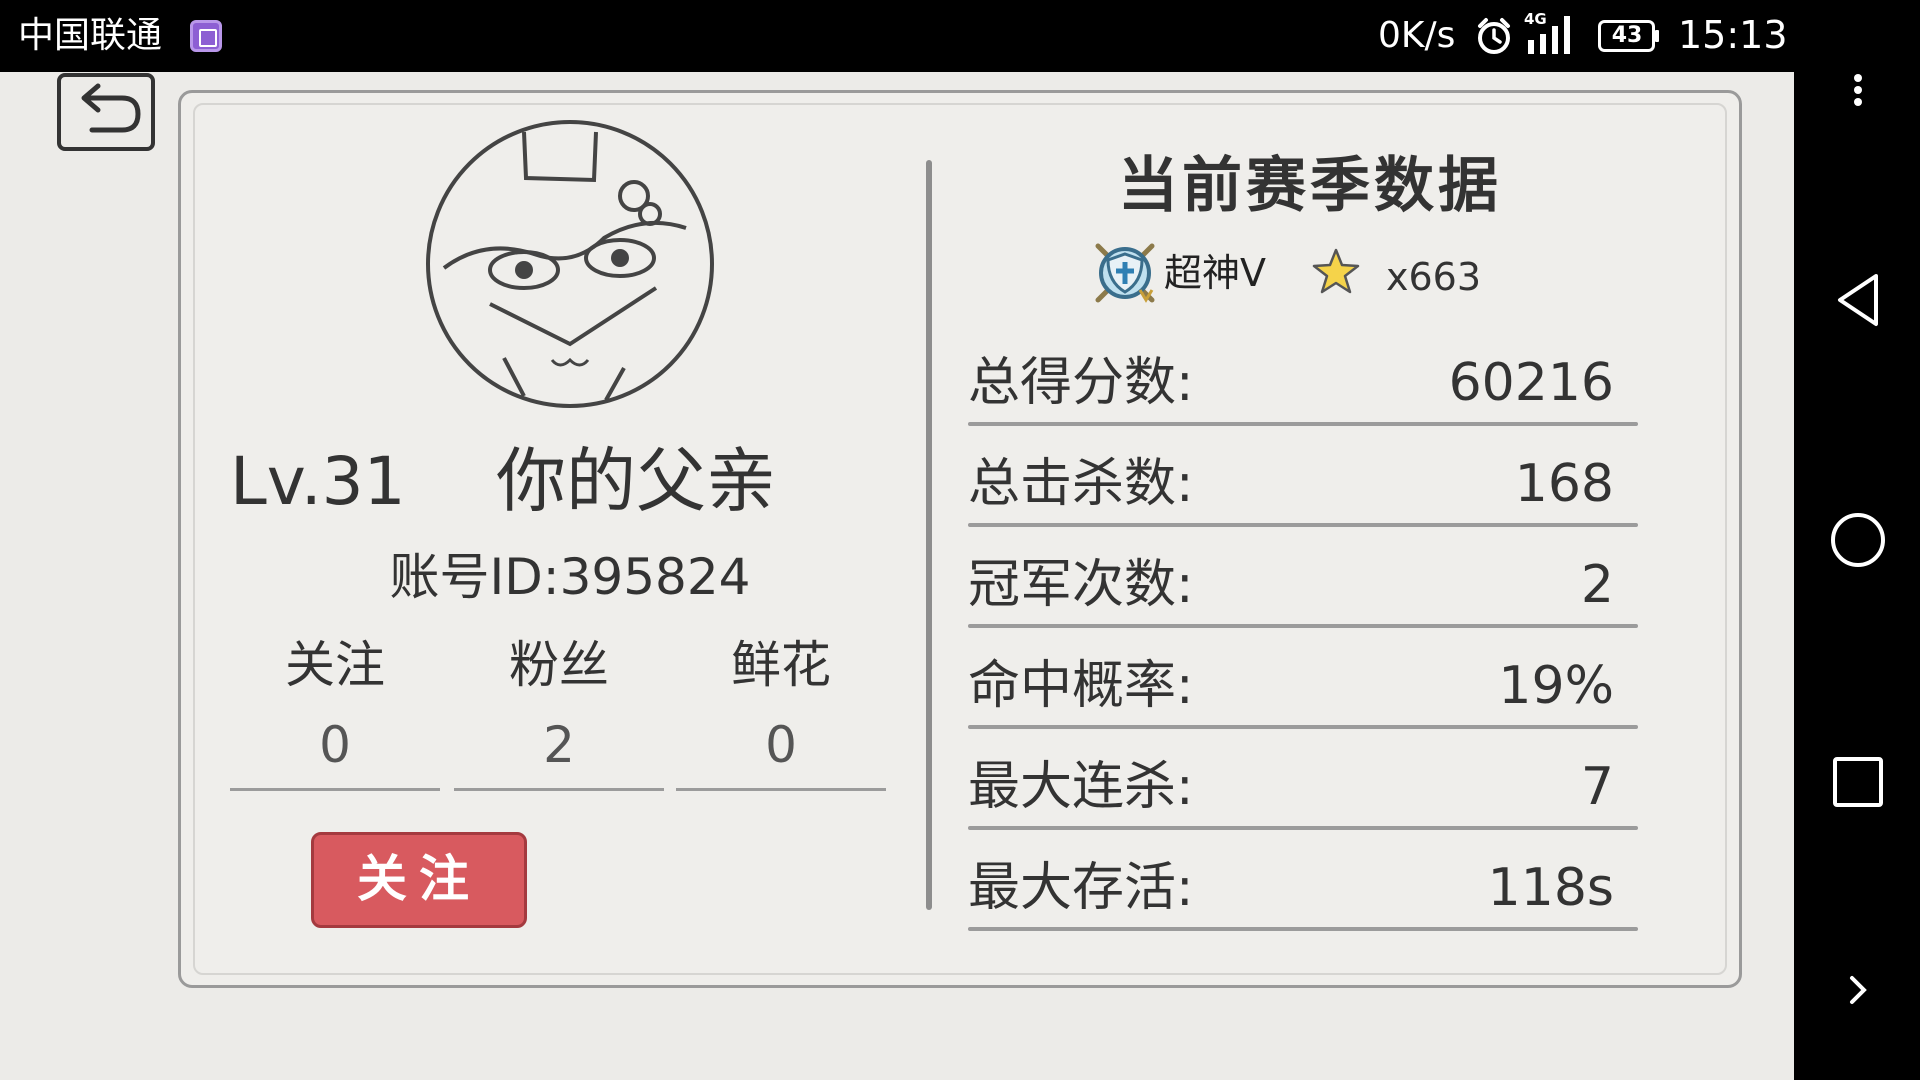  I want to click on row-label: 最大连杀:, so click(1081, 787).